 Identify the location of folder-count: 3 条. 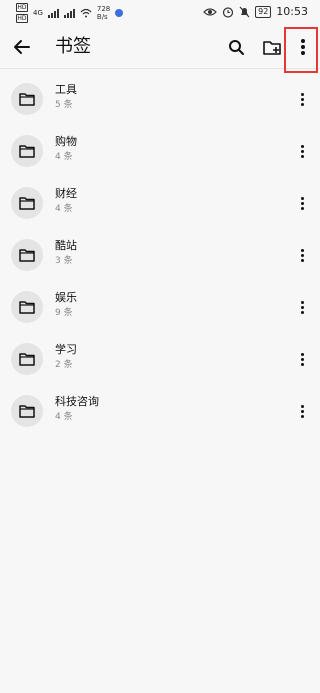
(64, 261).